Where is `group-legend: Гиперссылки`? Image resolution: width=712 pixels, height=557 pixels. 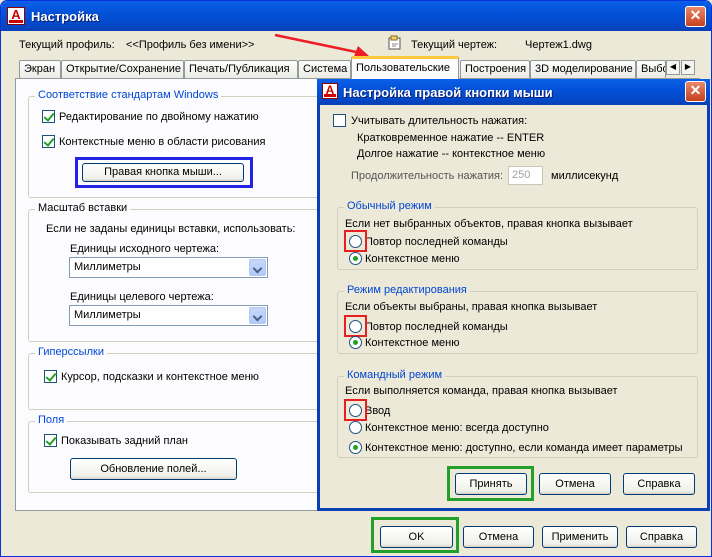
group-legend: Гиперссылки is located at coordinates (71, 352).